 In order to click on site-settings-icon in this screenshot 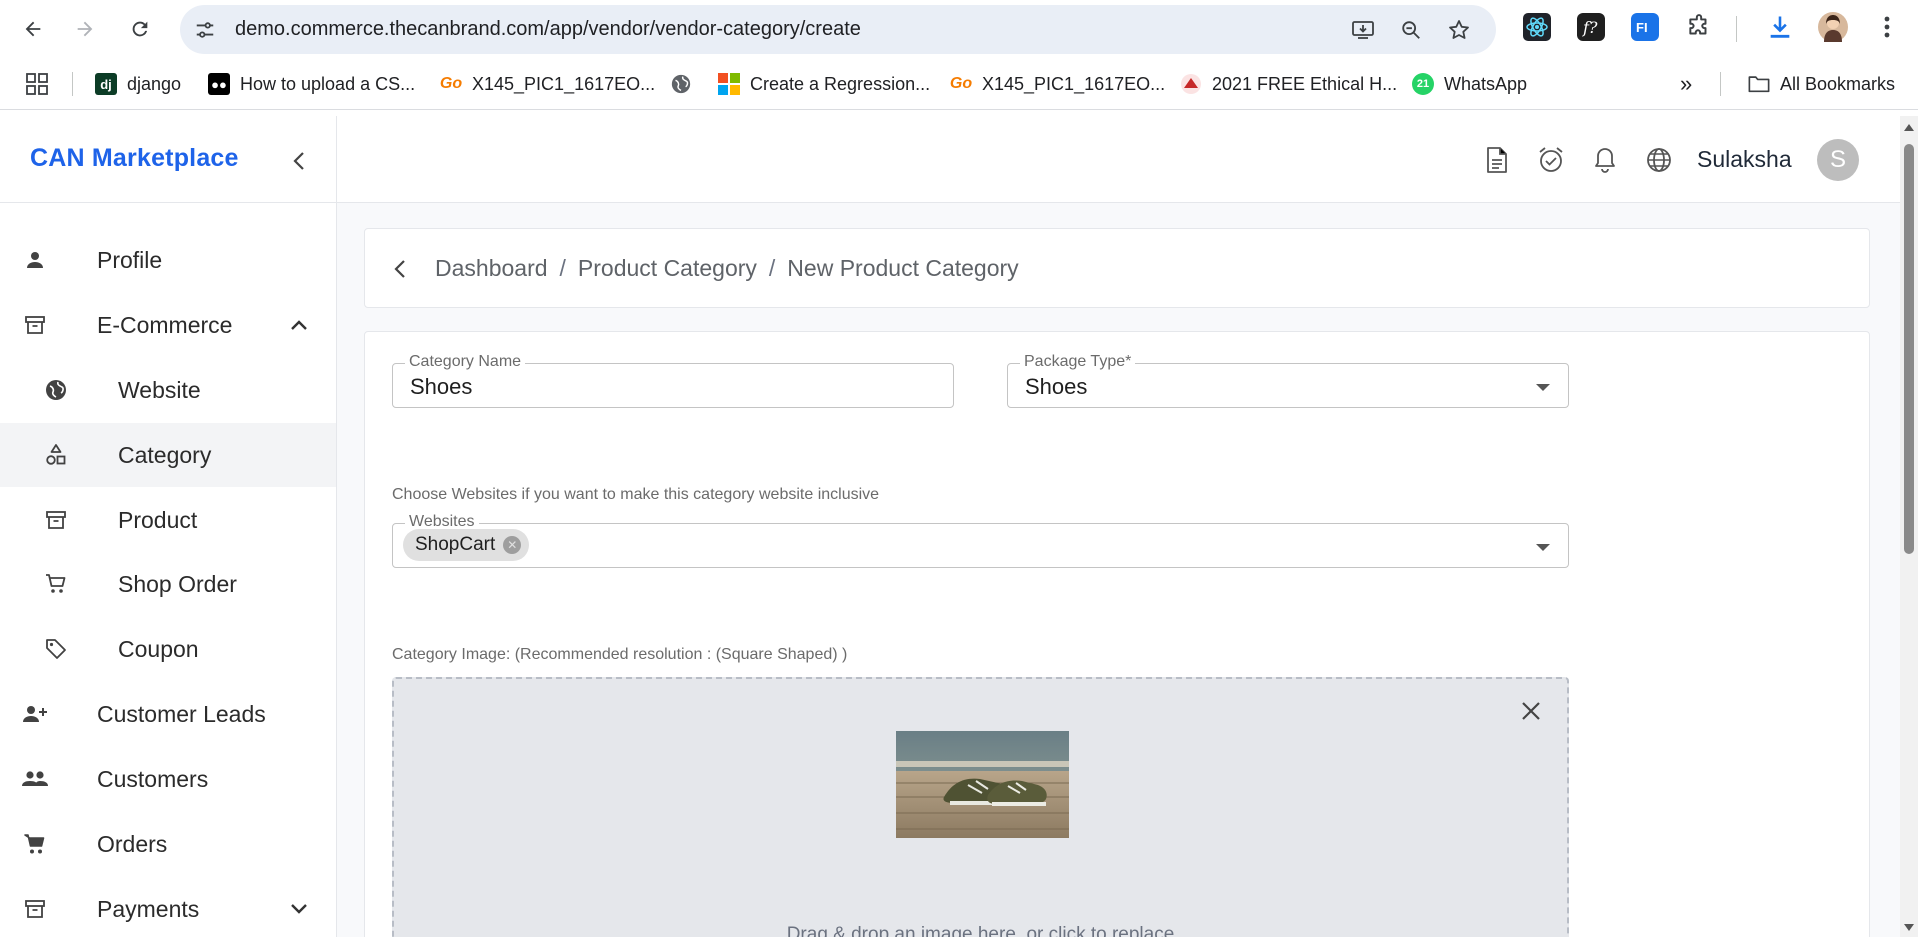, I will do `click(205, 30)`.